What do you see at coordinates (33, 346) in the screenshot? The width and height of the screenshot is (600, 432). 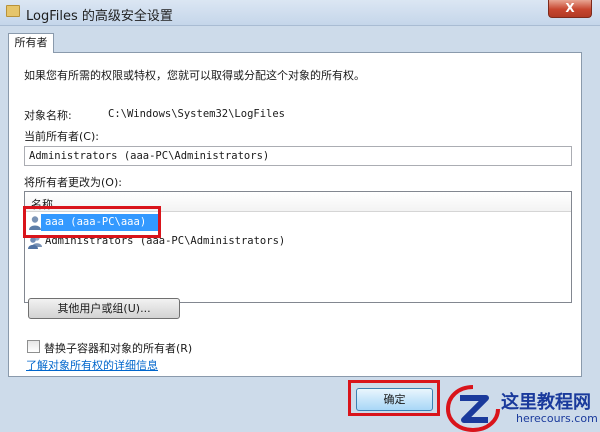 I see `replace-owner-checkbox` at bounding box center [33, 346].